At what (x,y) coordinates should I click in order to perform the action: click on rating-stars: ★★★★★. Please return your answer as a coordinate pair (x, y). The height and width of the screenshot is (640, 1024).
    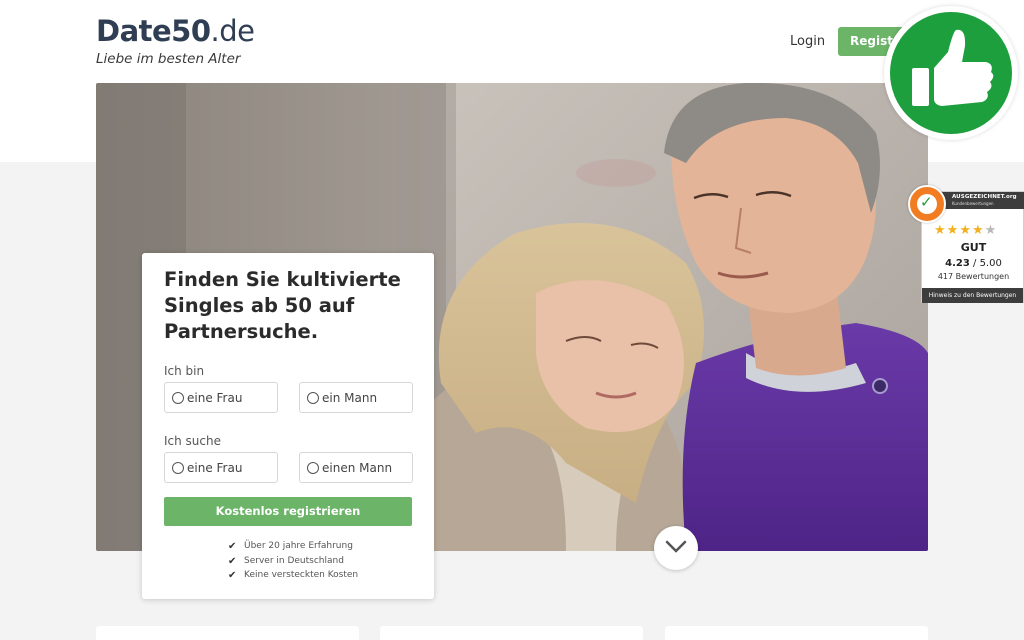
    Looking at the image, I should click on (965, 230).